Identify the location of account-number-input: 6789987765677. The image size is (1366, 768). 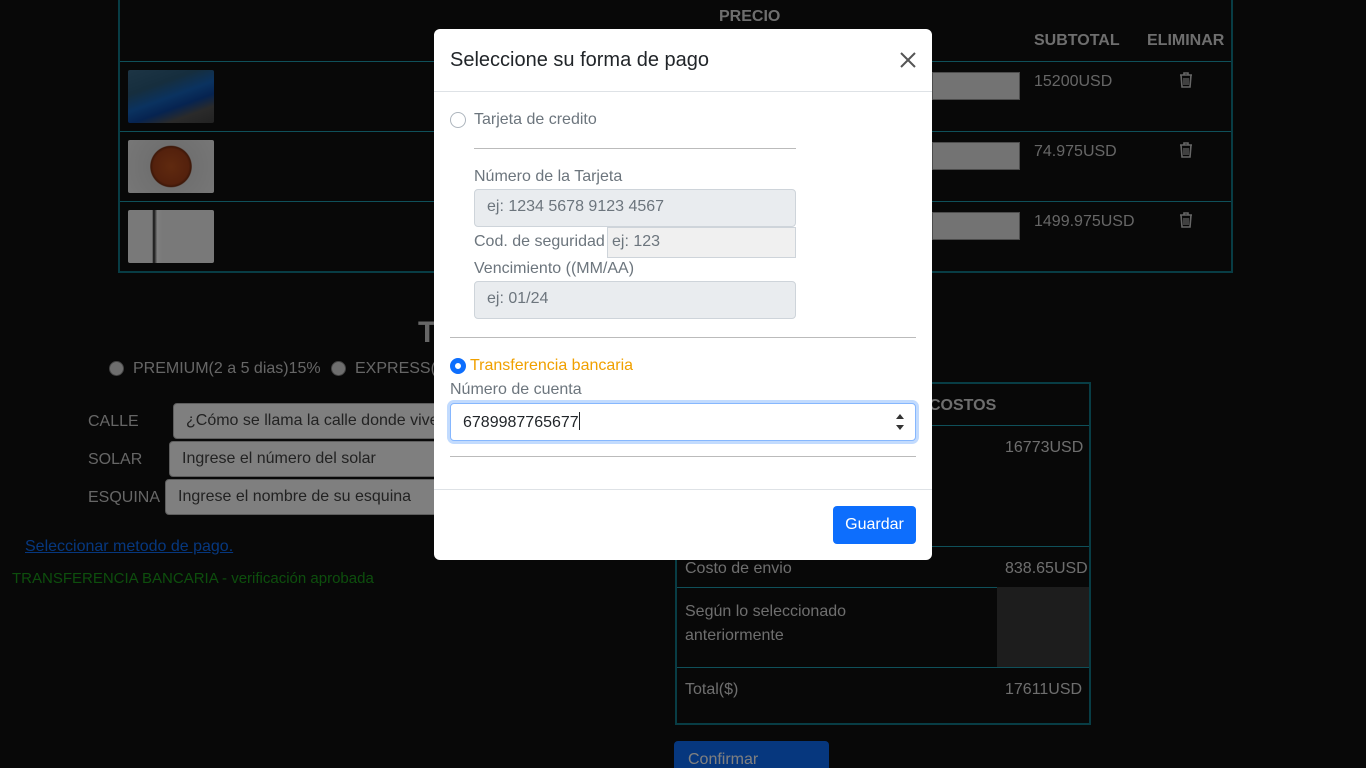
(683, 422).